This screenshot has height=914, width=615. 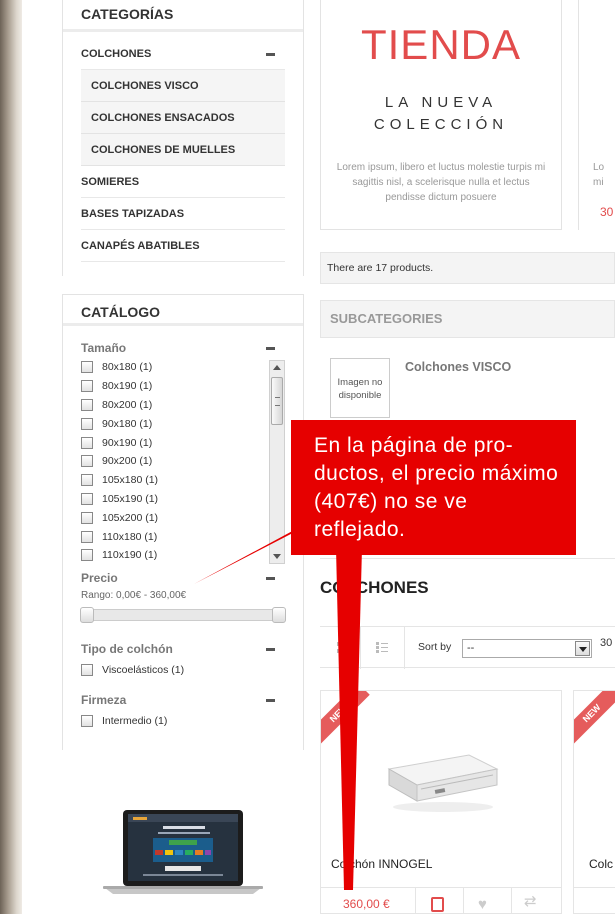 I want to click on size-option: 90x200 (1), so click(x=183, y=461).